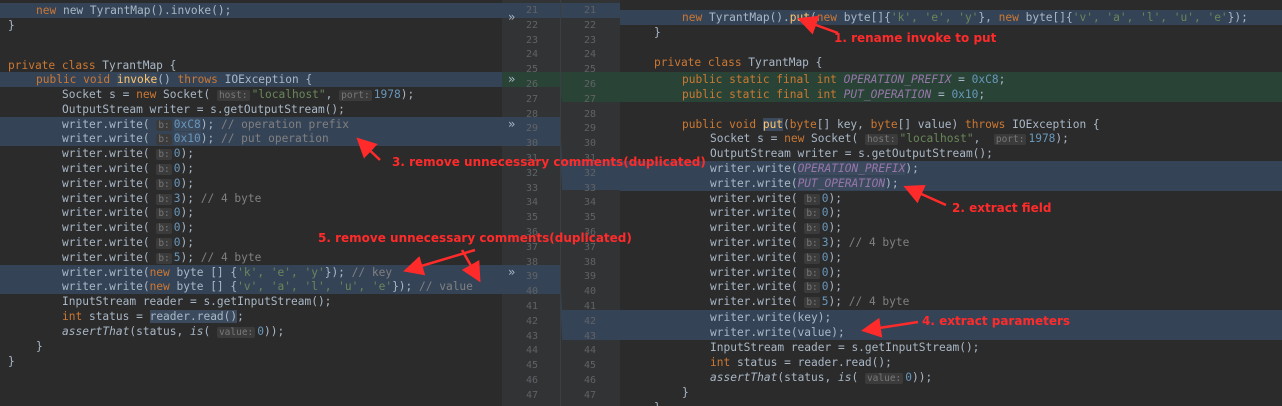 This screenshot has height=406, width=1282. What do you see at coordinates (589, 203) in the screenshot?
I see `line-number-right: 34` at bounding box center [589, 203].